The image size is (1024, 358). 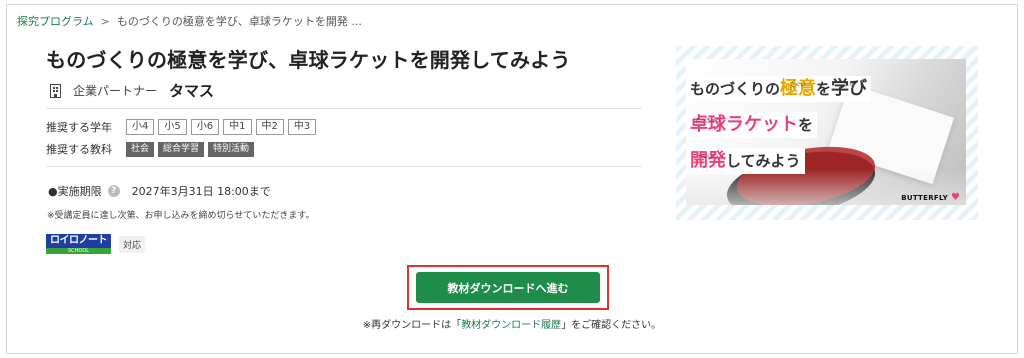 I want to click on capacity-notice: ※受講定員に達し次第、お申し込みを締め切らせていただきます。, so click(x=181, y=216).